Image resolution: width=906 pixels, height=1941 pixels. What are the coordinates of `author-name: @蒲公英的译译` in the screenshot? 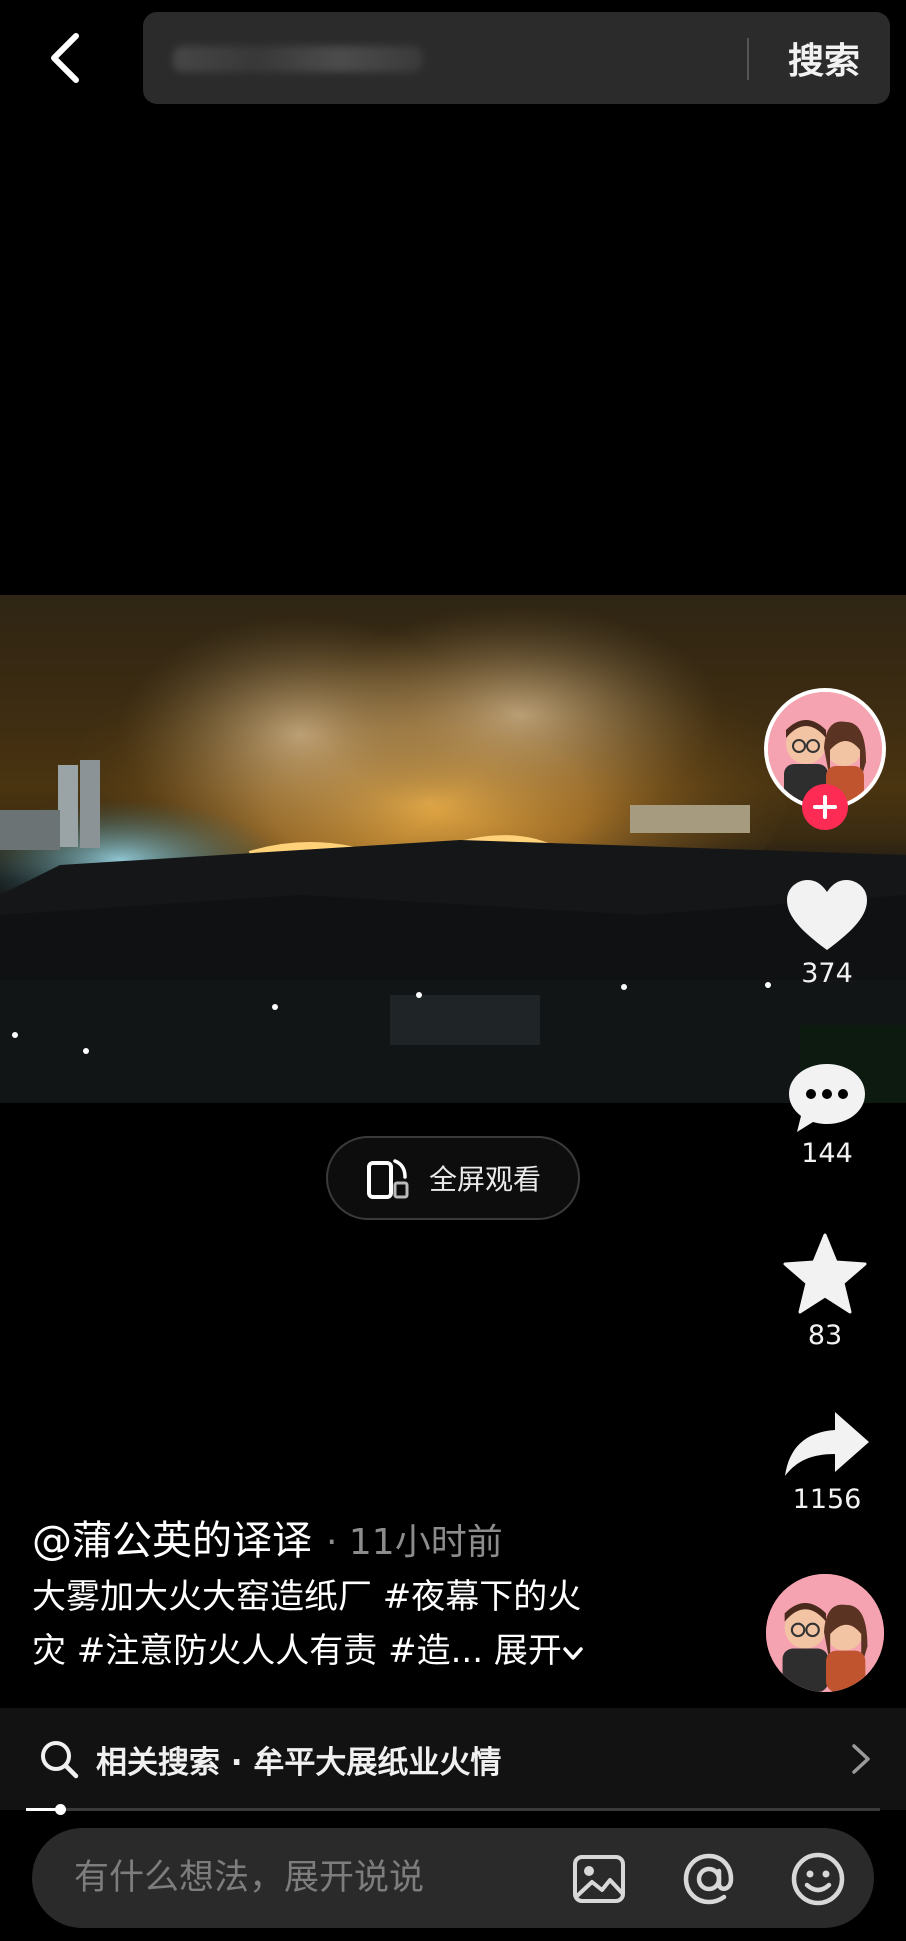 It's located at (172, 1537).